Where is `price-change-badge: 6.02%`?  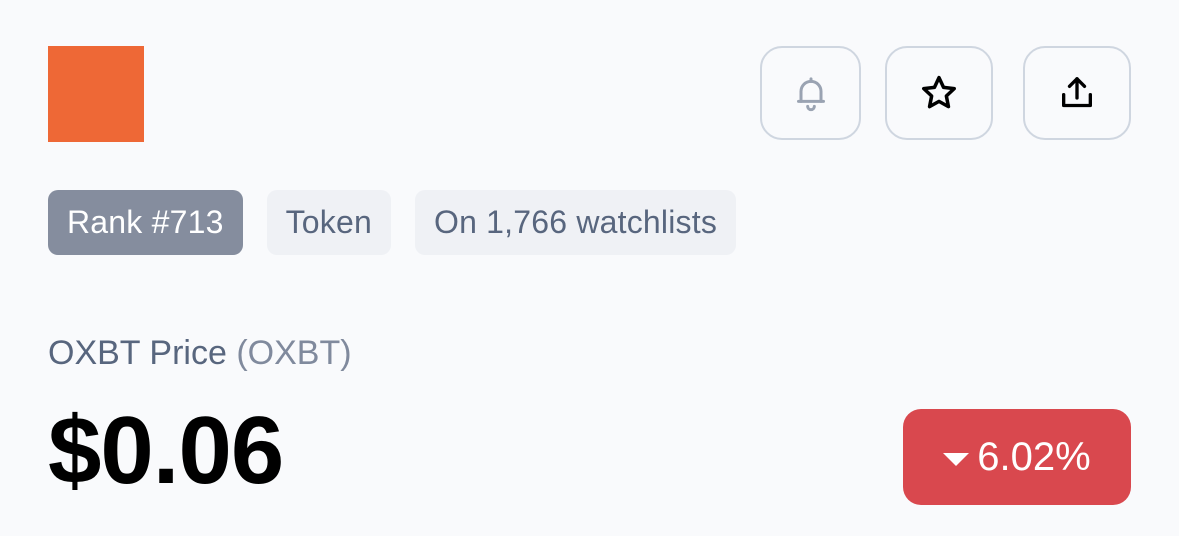 price-change-badge: 6.02% is located at coordinates (1017, 457).